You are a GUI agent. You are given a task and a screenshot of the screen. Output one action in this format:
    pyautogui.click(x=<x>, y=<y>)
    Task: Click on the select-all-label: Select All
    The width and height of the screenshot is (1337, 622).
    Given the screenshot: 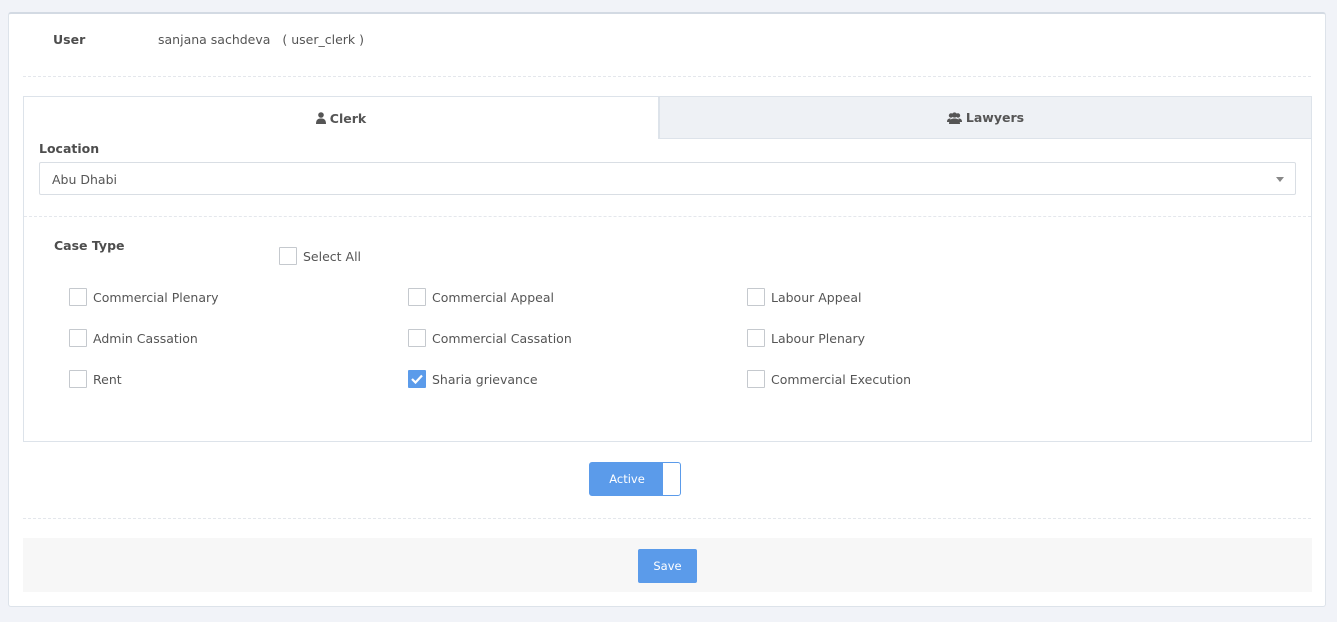 What is the action you would take?
    pyautogui.click(x=332, y=256)
    